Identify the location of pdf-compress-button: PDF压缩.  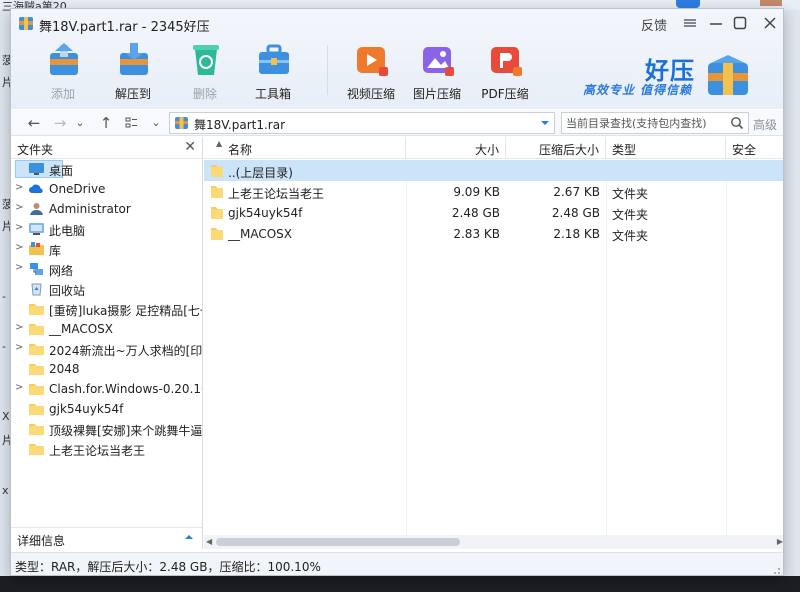
(505, 72).